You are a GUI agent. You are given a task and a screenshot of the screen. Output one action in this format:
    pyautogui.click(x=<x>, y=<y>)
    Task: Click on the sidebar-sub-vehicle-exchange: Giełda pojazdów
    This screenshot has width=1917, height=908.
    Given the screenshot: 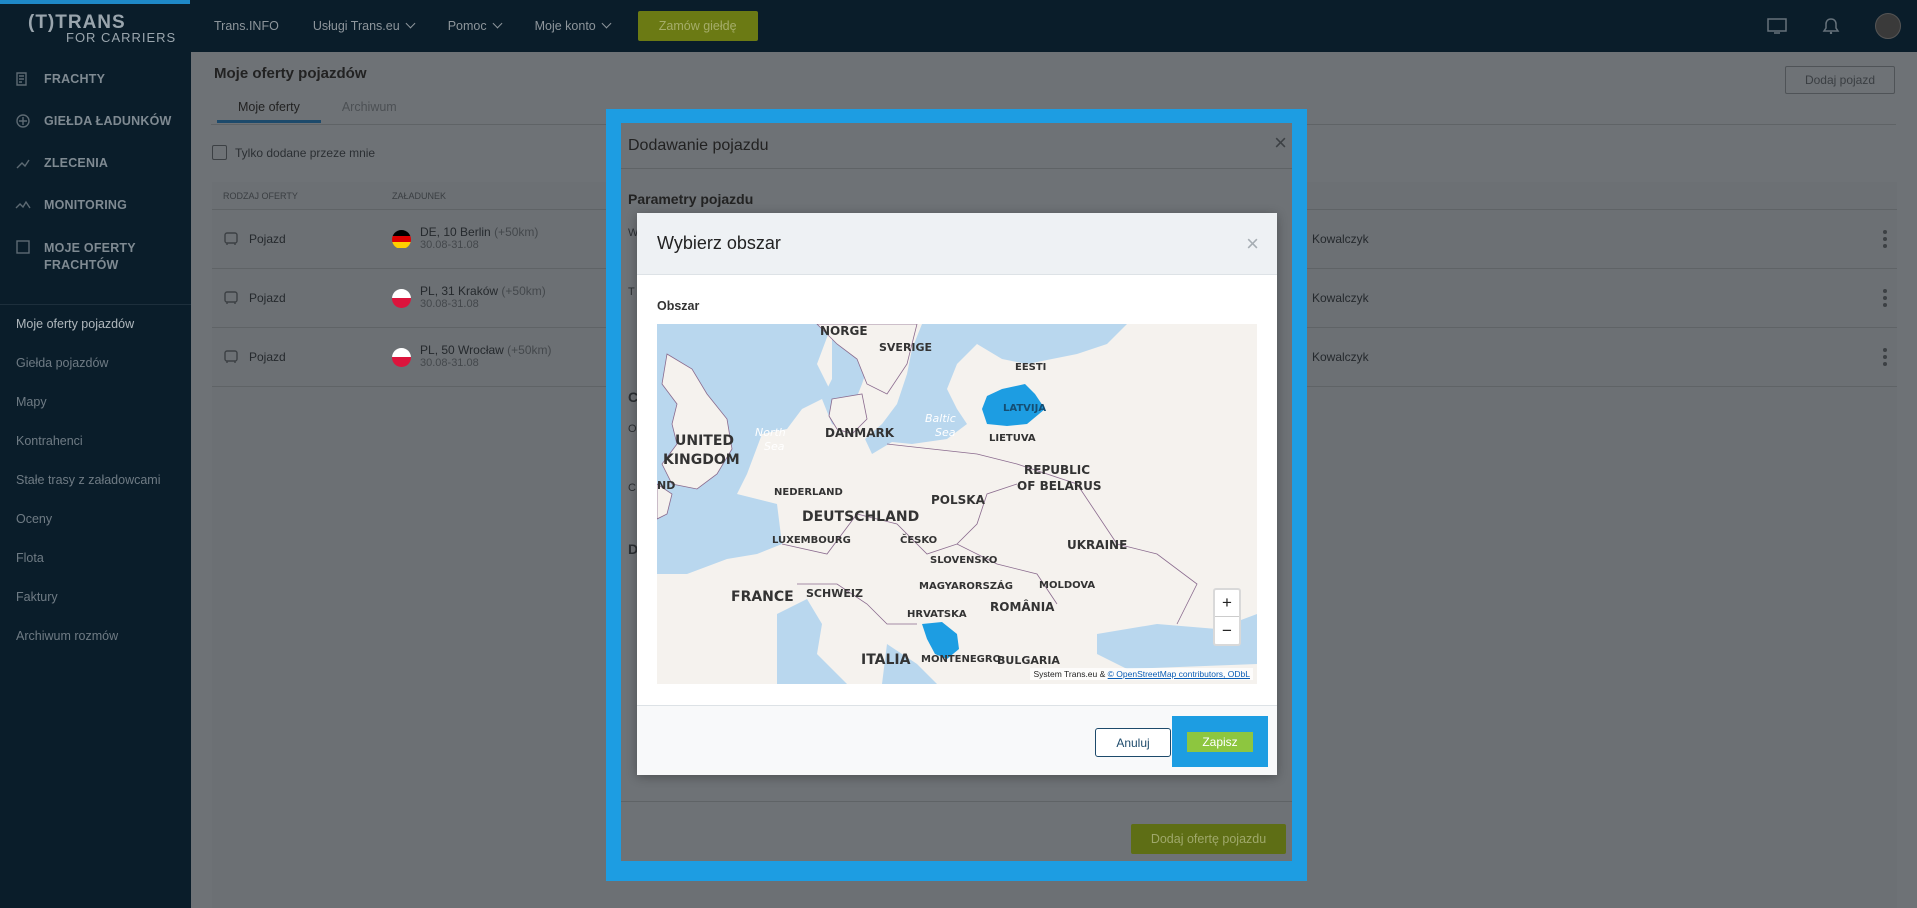 What is the action you would take?
    pyautogui.click(x=95, y=375)
    